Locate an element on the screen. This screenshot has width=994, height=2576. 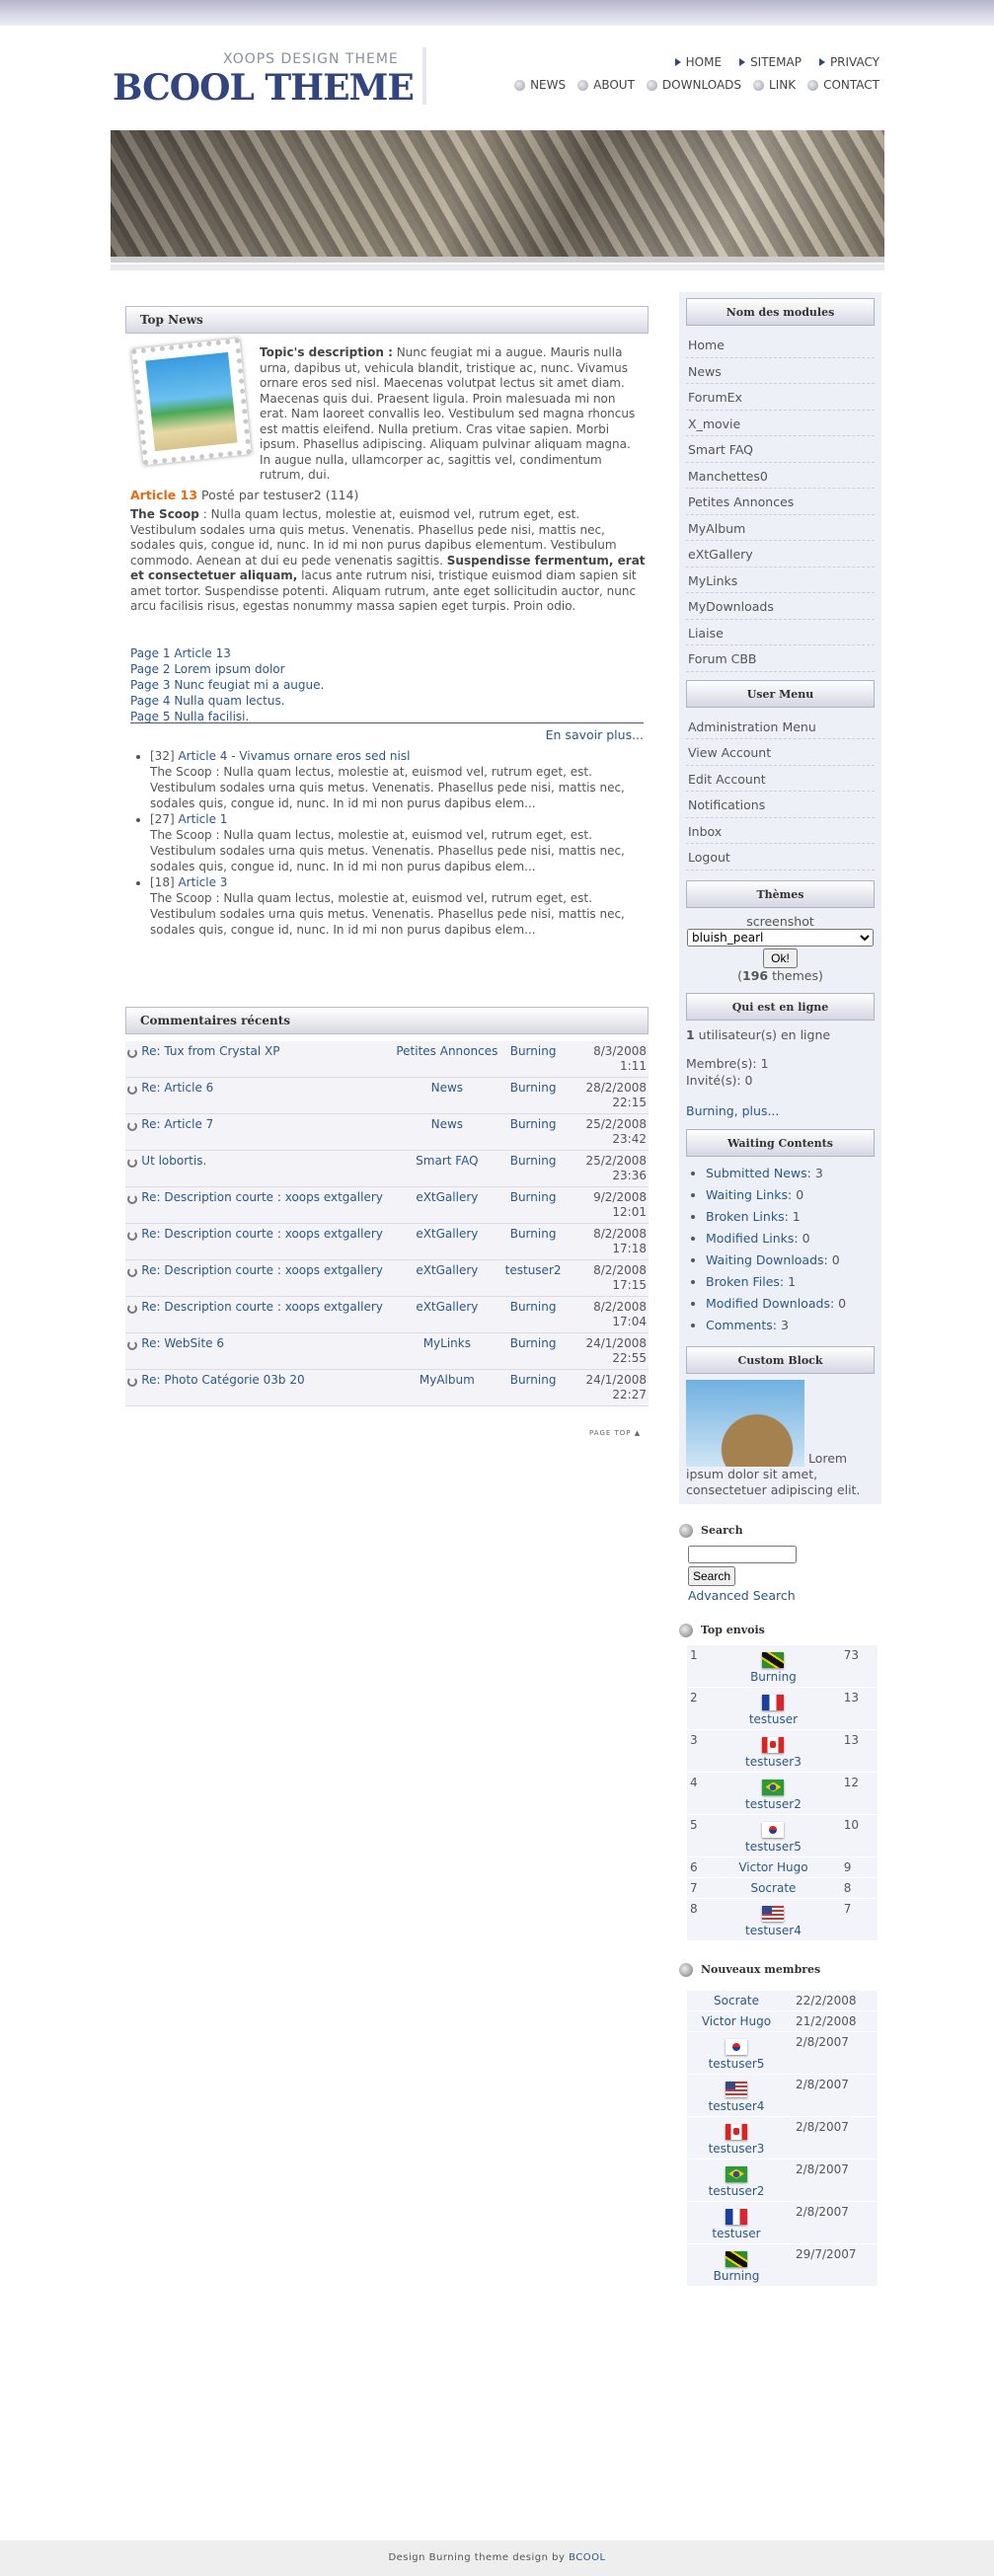
user-menu-item-inbox: Inbox is located at coordinates (780, 831).